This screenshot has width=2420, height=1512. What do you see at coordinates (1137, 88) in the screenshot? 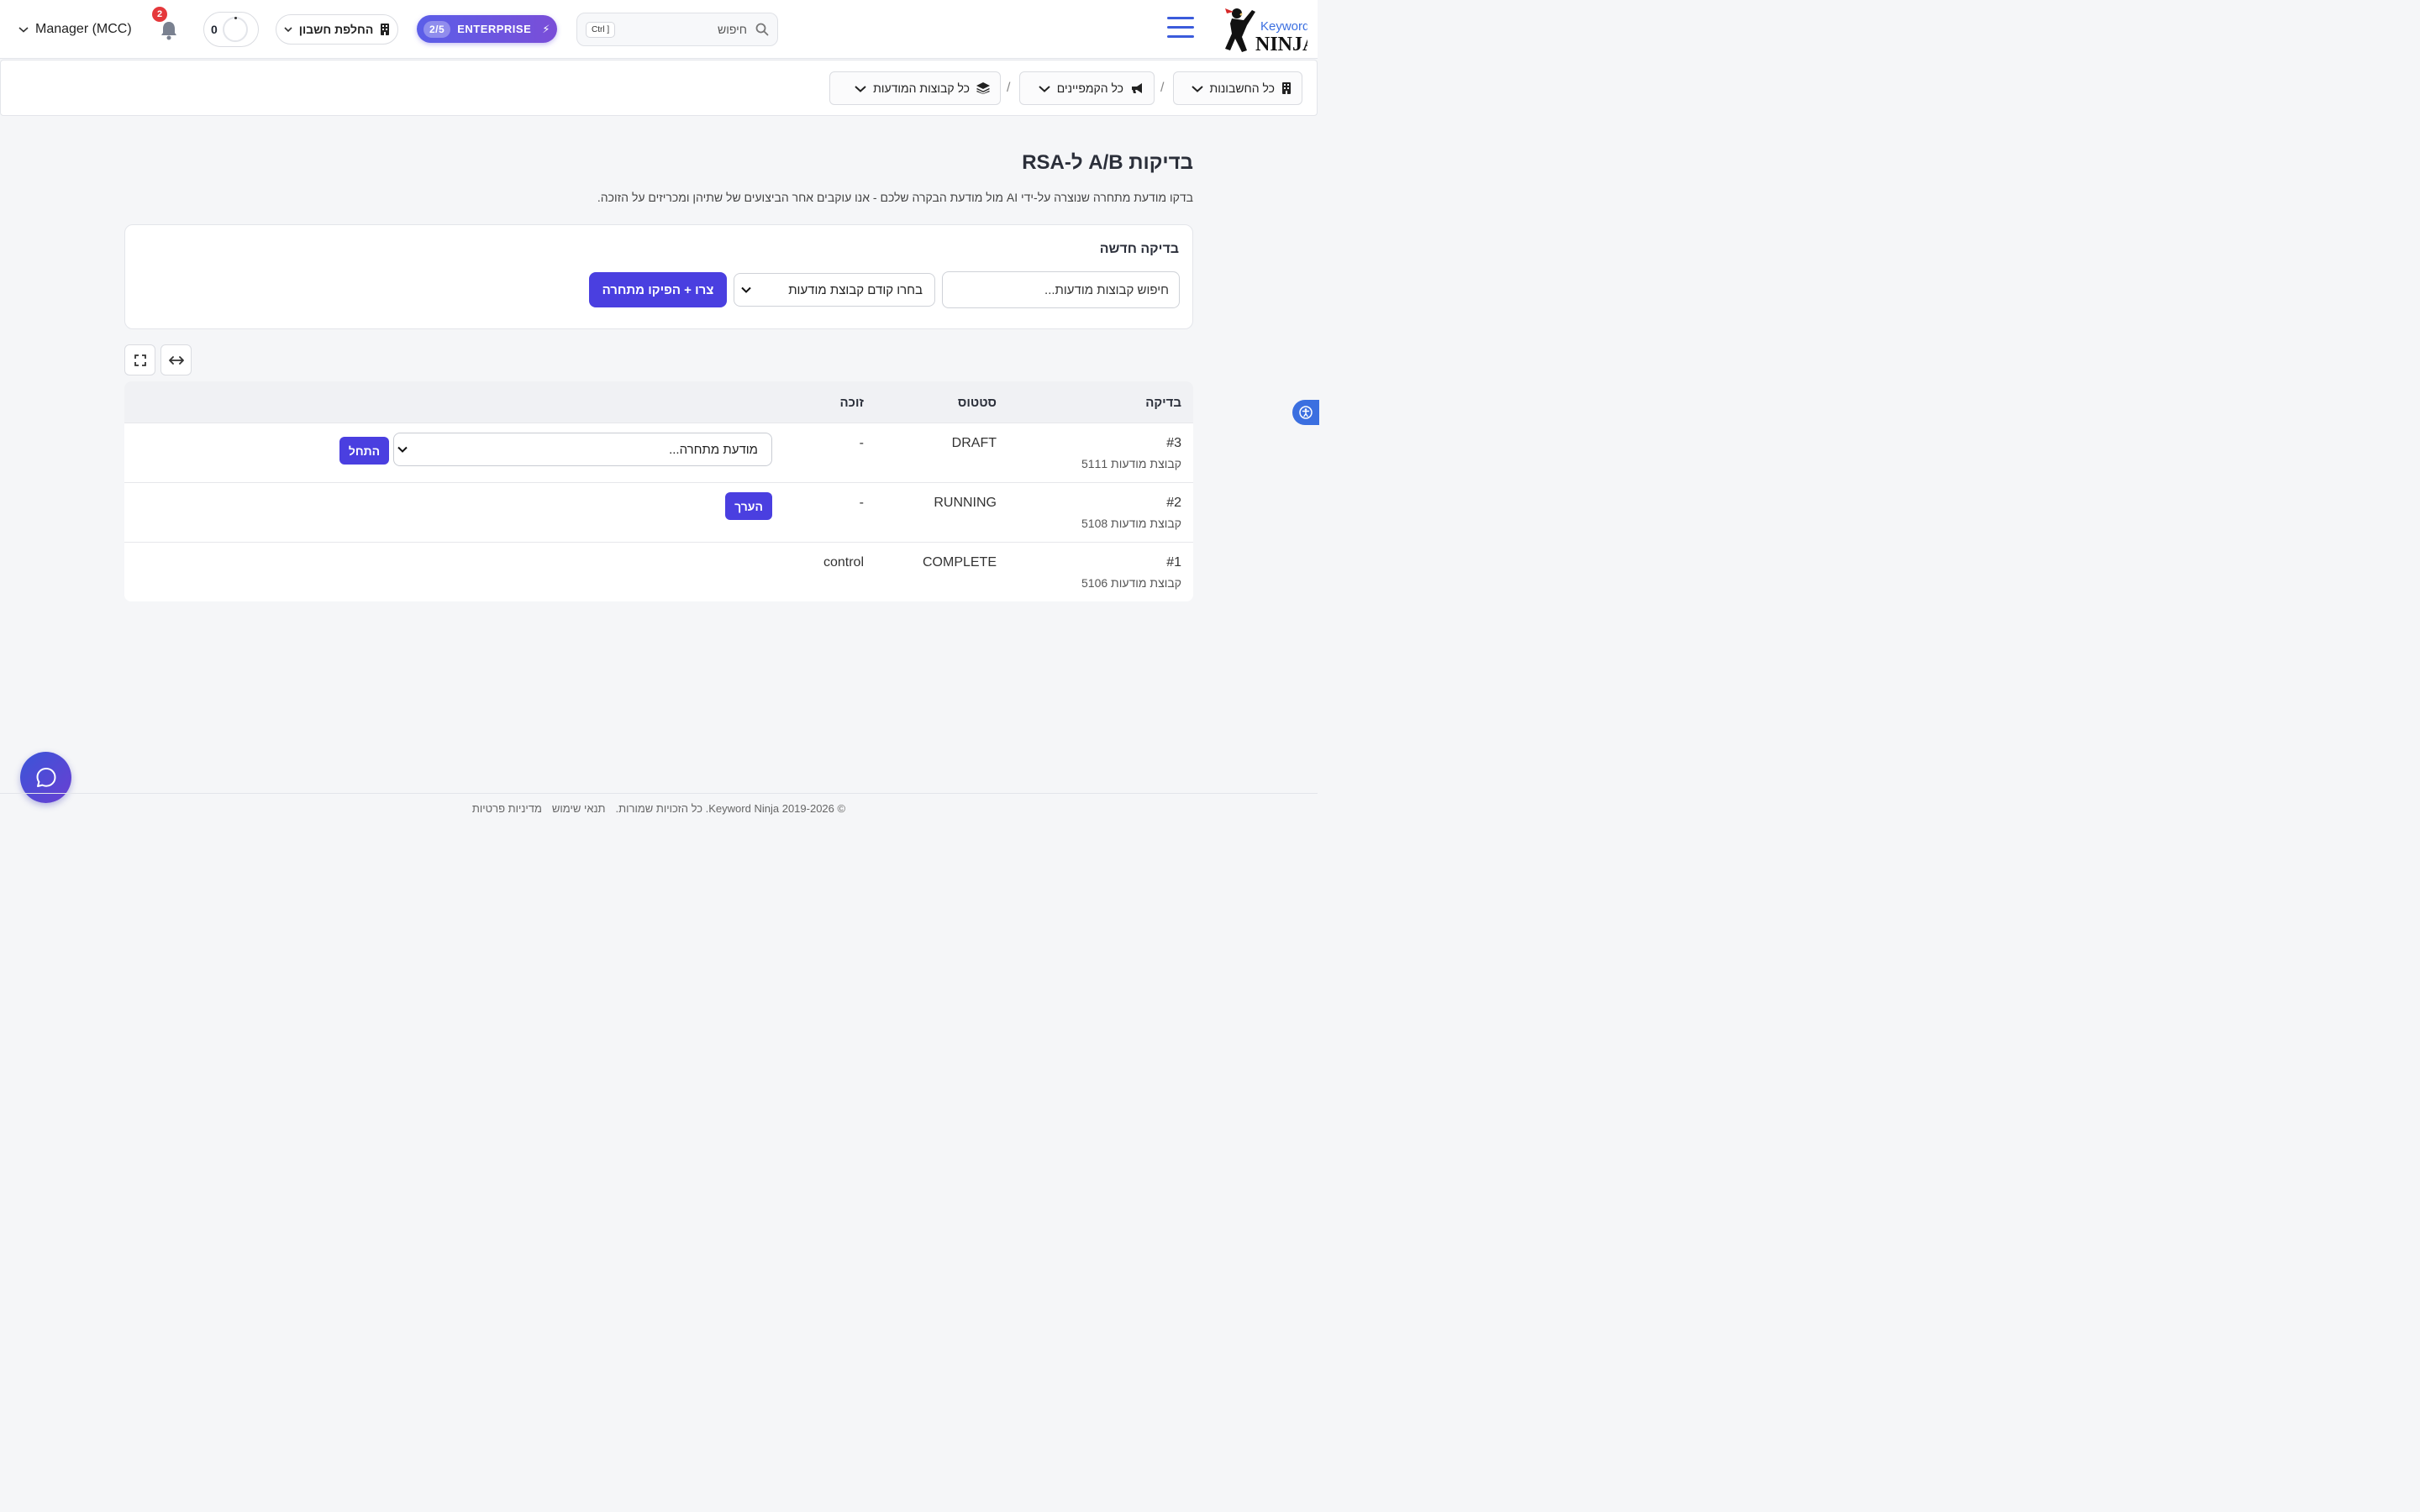
I see `megaphone-icon` at bounding box center [1137, 88].